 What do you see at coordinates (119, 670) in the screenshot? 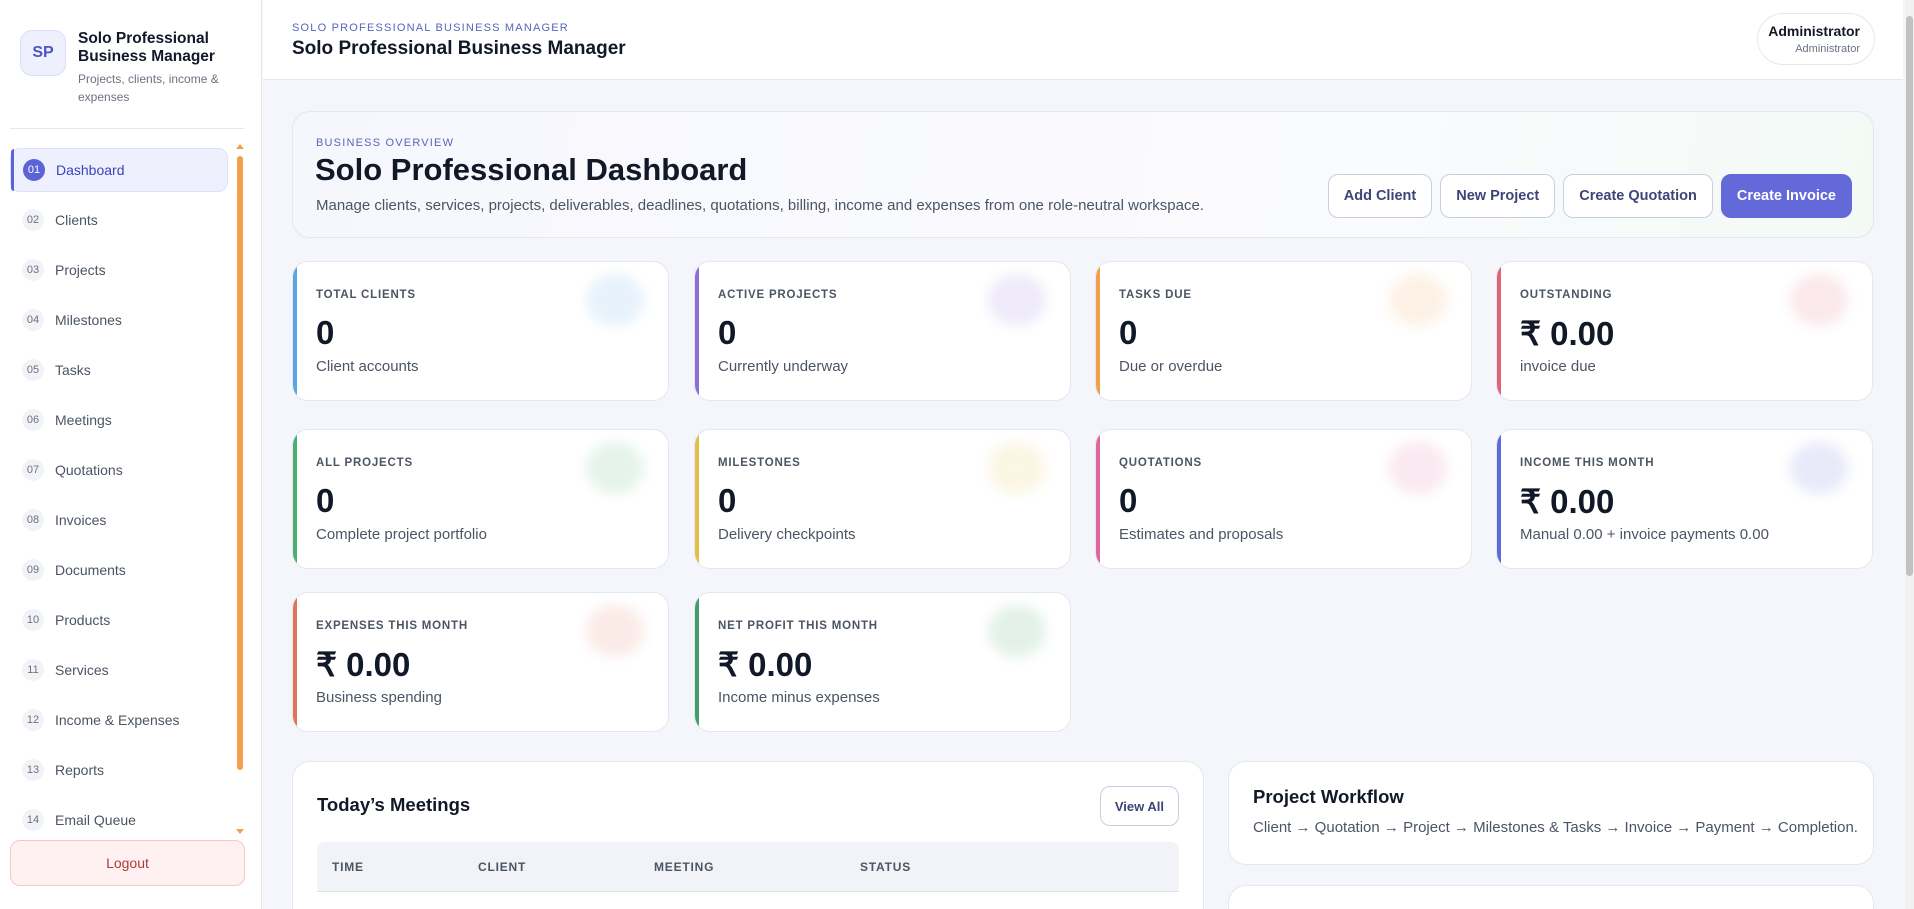
I see `sidebar-item-services: 11 Services` at bounding box center [119, 670].